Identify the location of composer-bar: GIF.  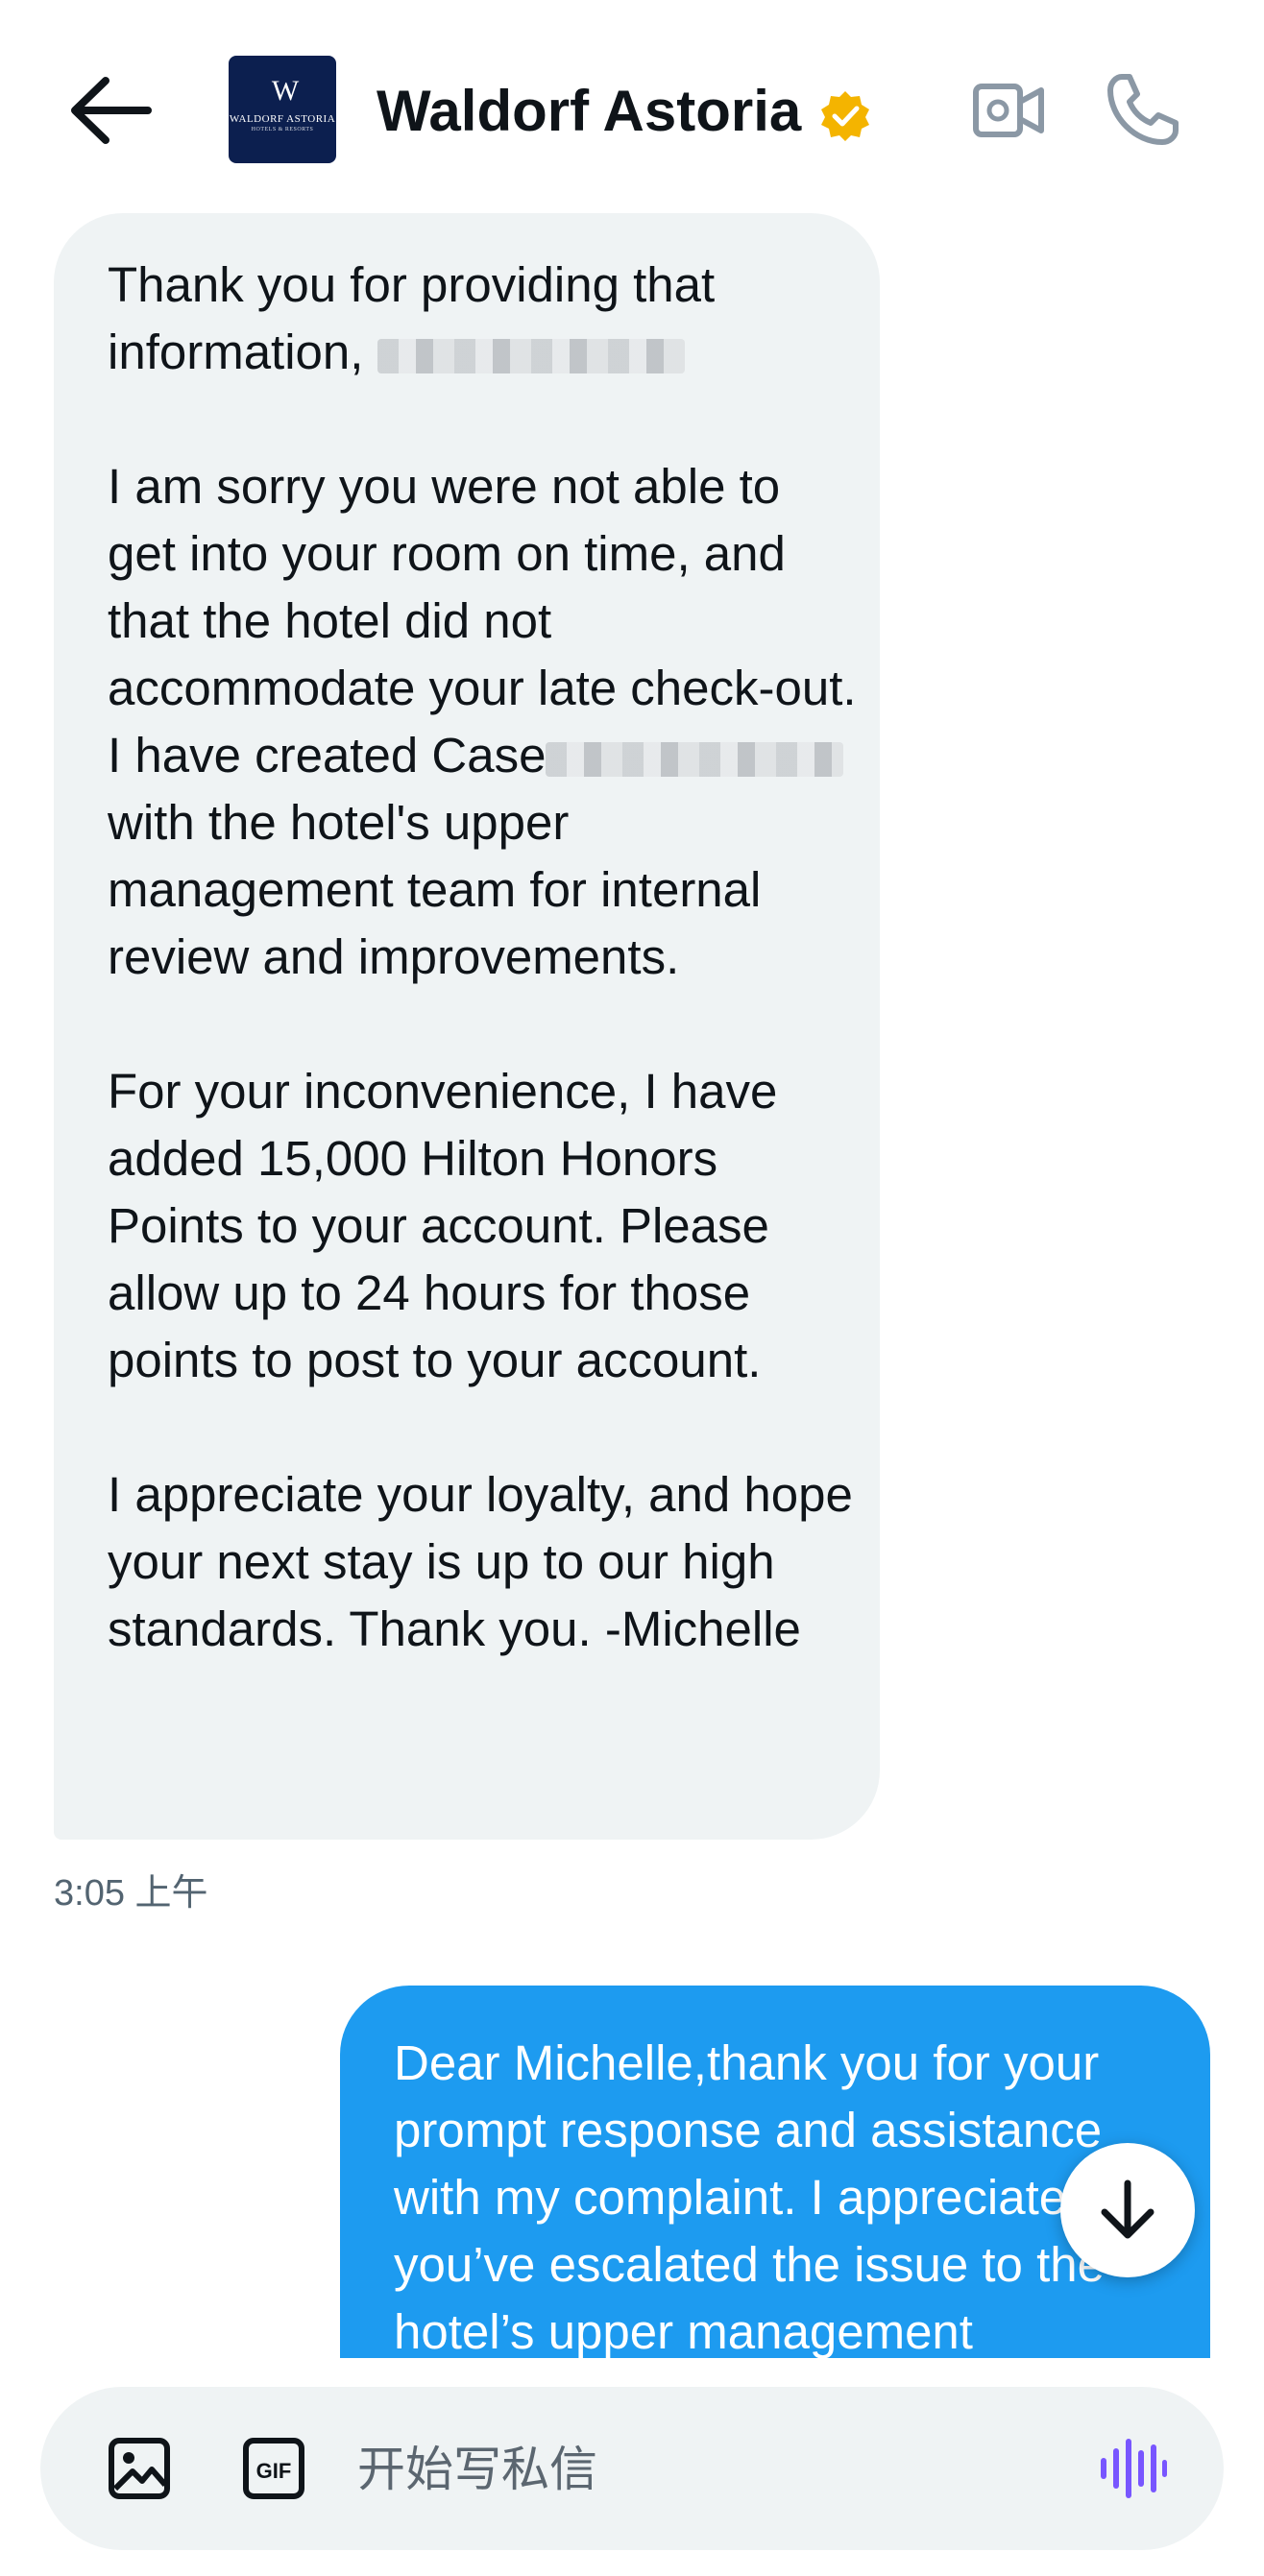
(632, 2467).